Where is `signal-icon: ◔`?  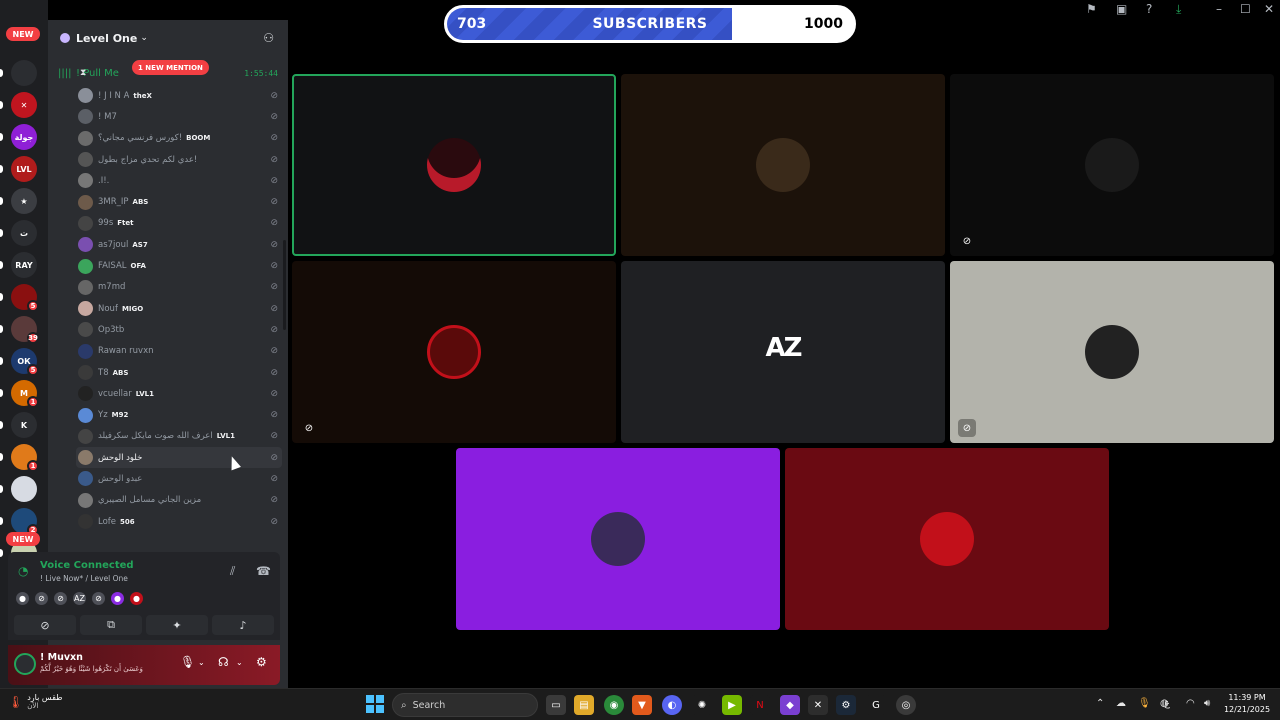 signal-icon: ◔ is located at coordinates (23, 571).